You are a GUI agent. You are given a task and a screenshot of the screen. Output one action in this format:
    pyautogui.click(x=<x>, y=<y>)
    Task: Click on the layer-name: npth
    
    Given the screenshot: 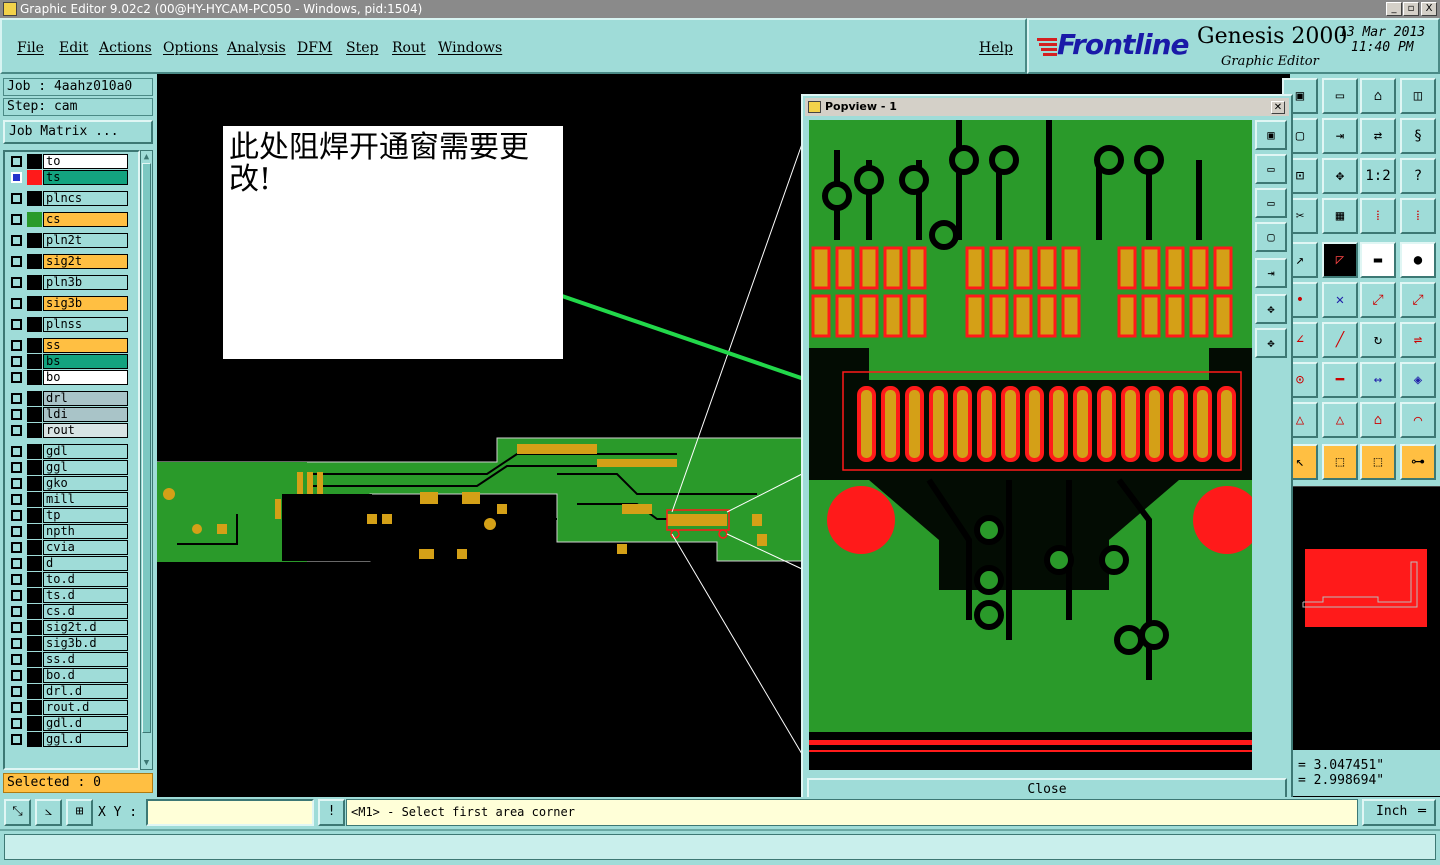 What is the action you would take?
    pyautogui.click(x=85, y=531)
    